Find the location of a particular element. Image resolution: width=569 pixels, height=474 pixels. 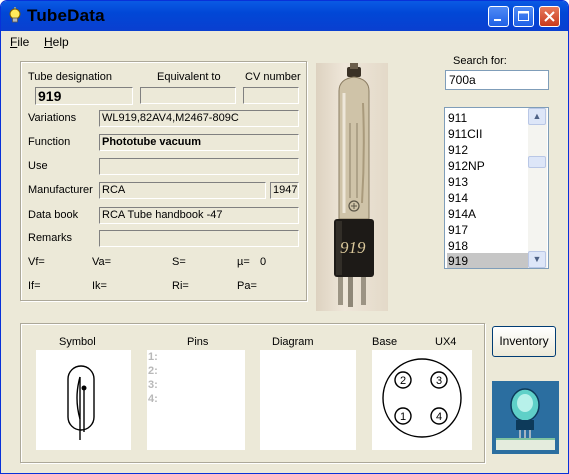

close-icon is located at coordinates (549, 16).